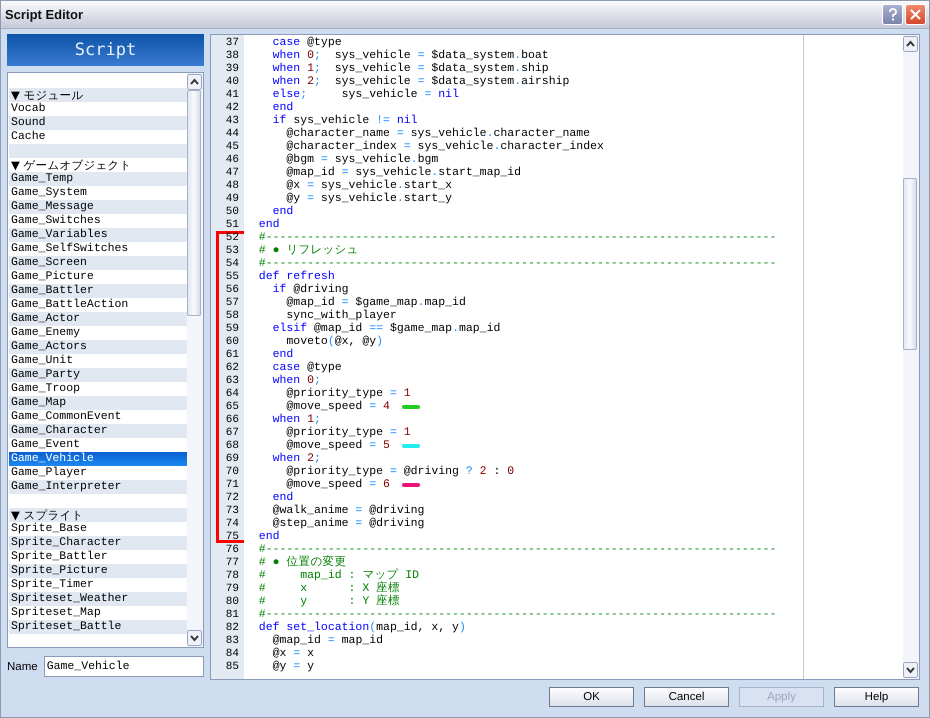  I want to click on list-item: Game_Party, so click(98, 375).